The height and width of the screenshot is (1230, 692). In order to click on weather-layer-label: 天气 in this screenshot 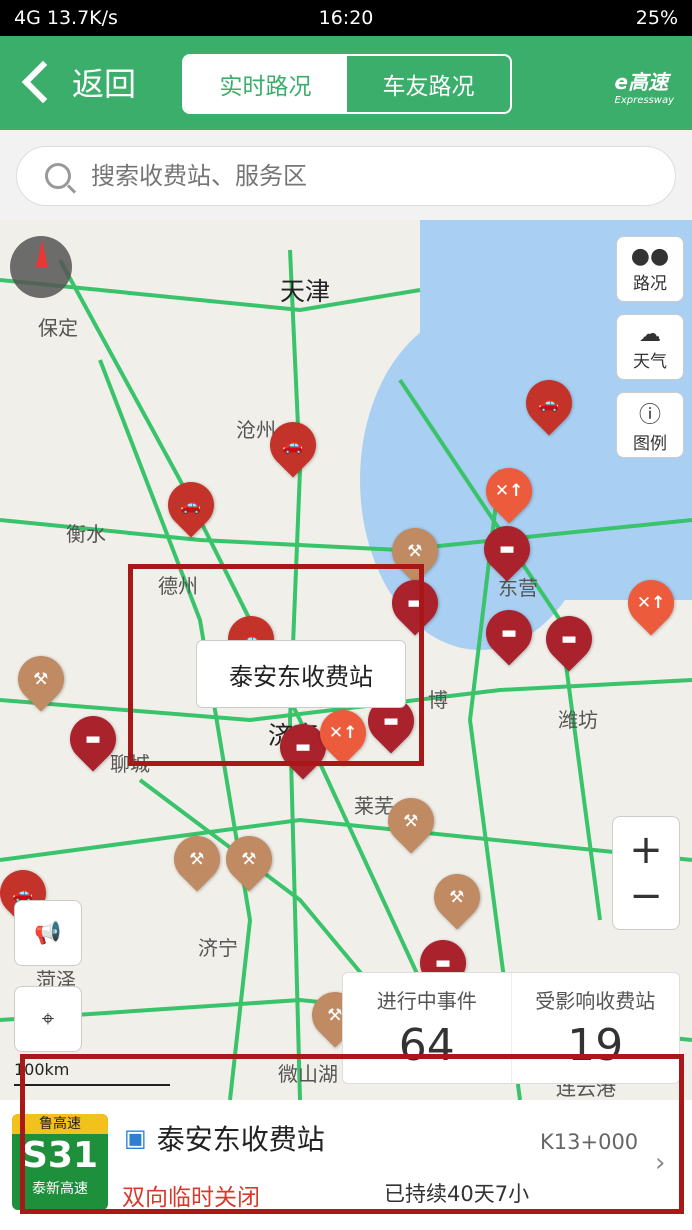, I will do `click(650, 362)`.